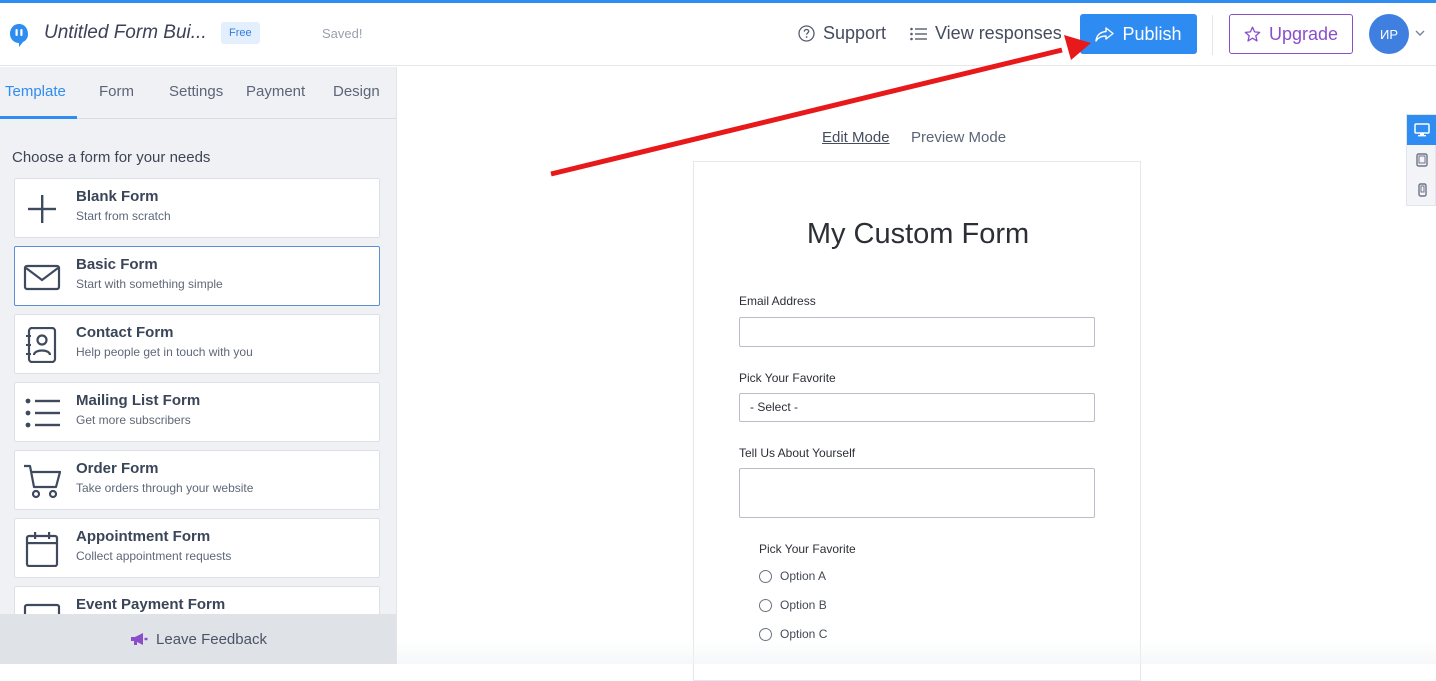  I want to click on leave-feedback-button: Leave Feedback, so click(198, 639).